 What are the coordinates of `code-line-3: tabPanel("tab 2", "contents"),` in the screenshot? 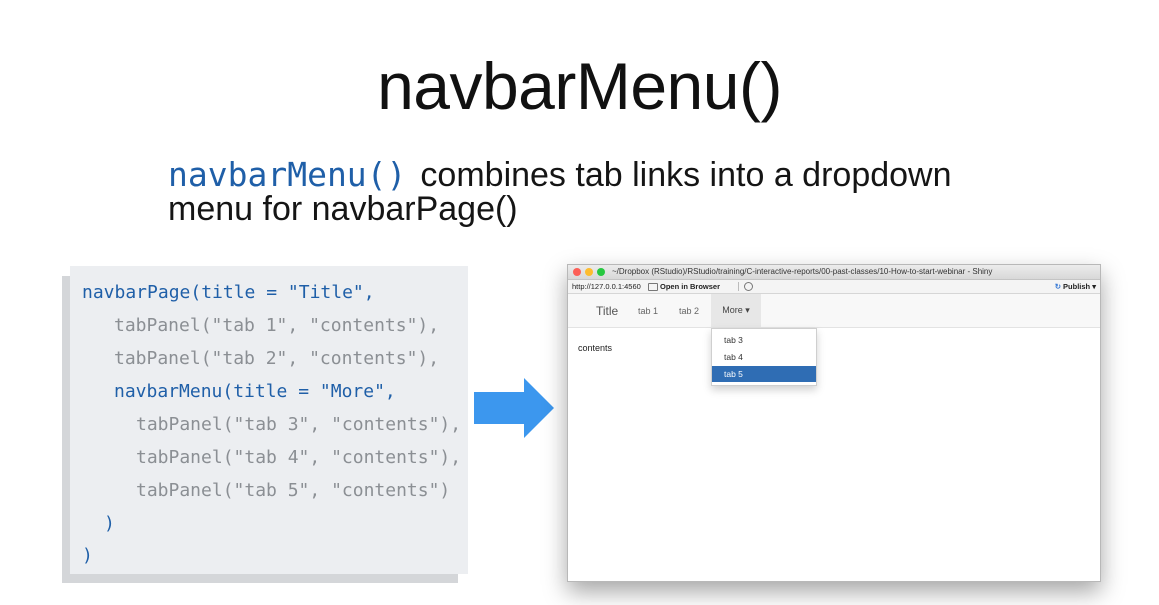 It's located at (277, 358).